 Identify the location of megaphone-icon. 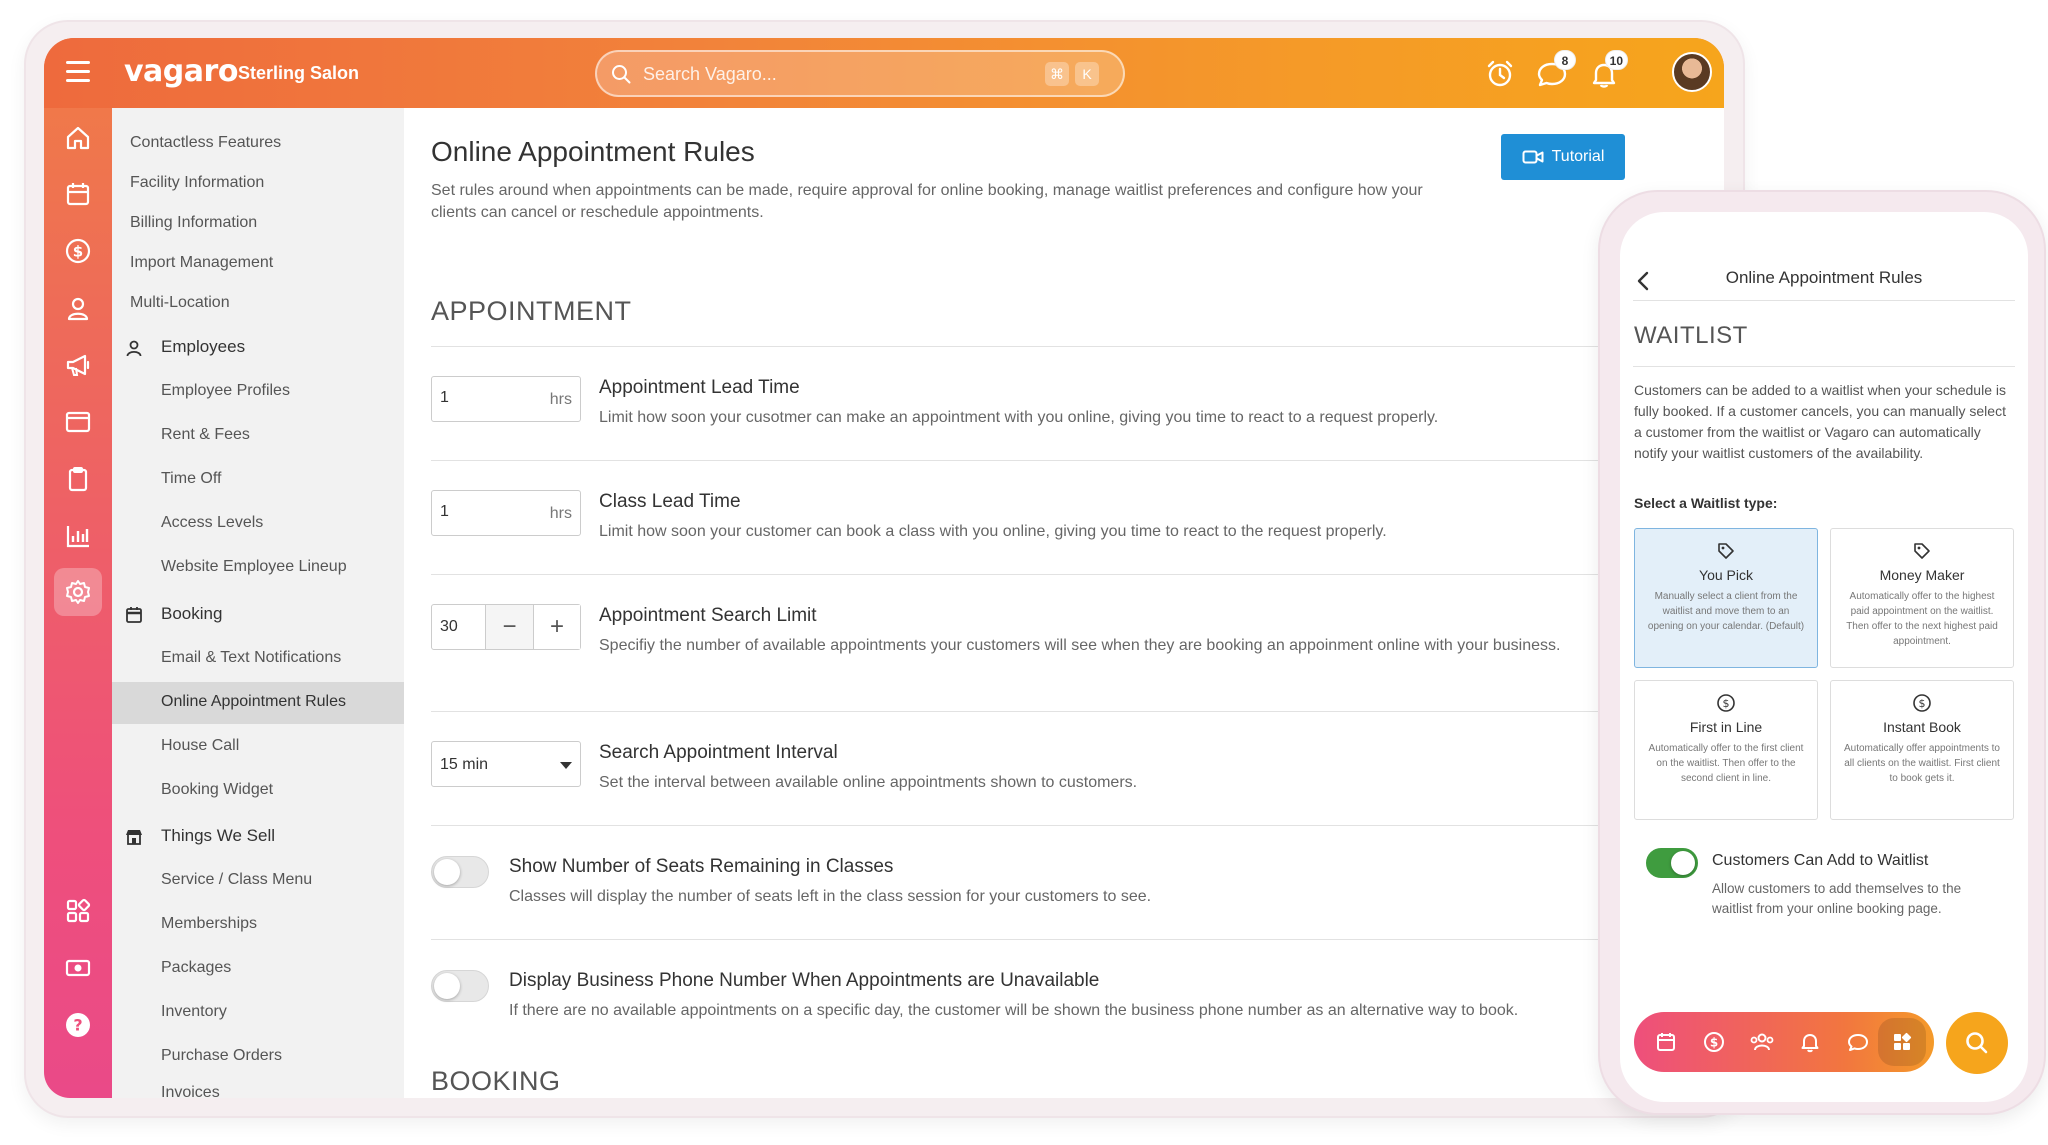
(78, 365).